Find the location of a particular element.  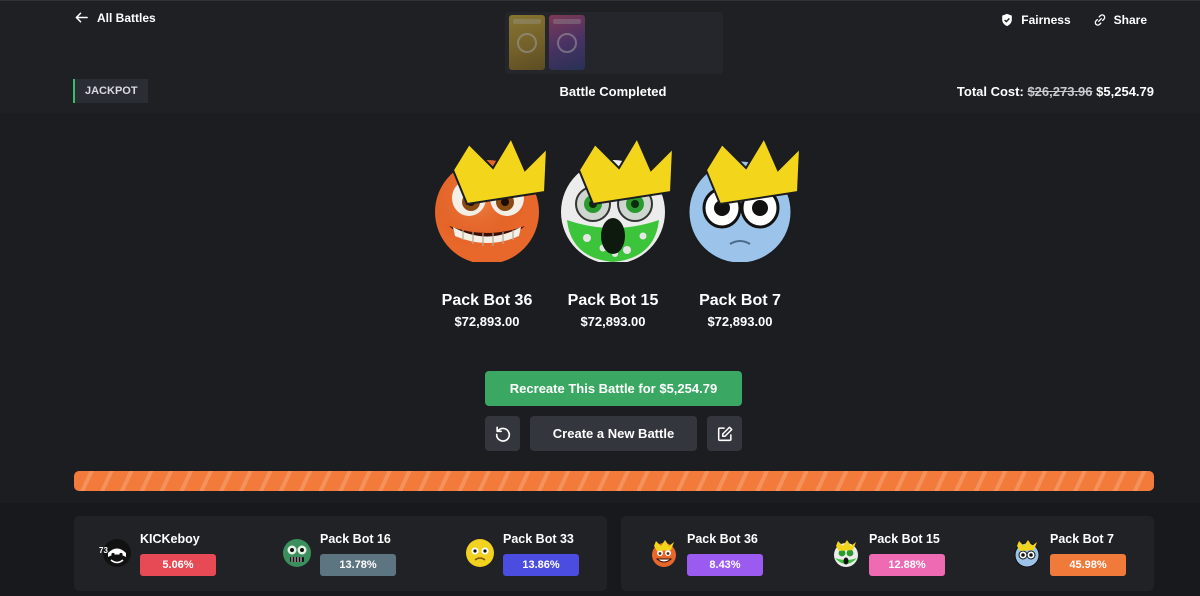

orange-grin-bot-icon is located at coordinates (490, 199).